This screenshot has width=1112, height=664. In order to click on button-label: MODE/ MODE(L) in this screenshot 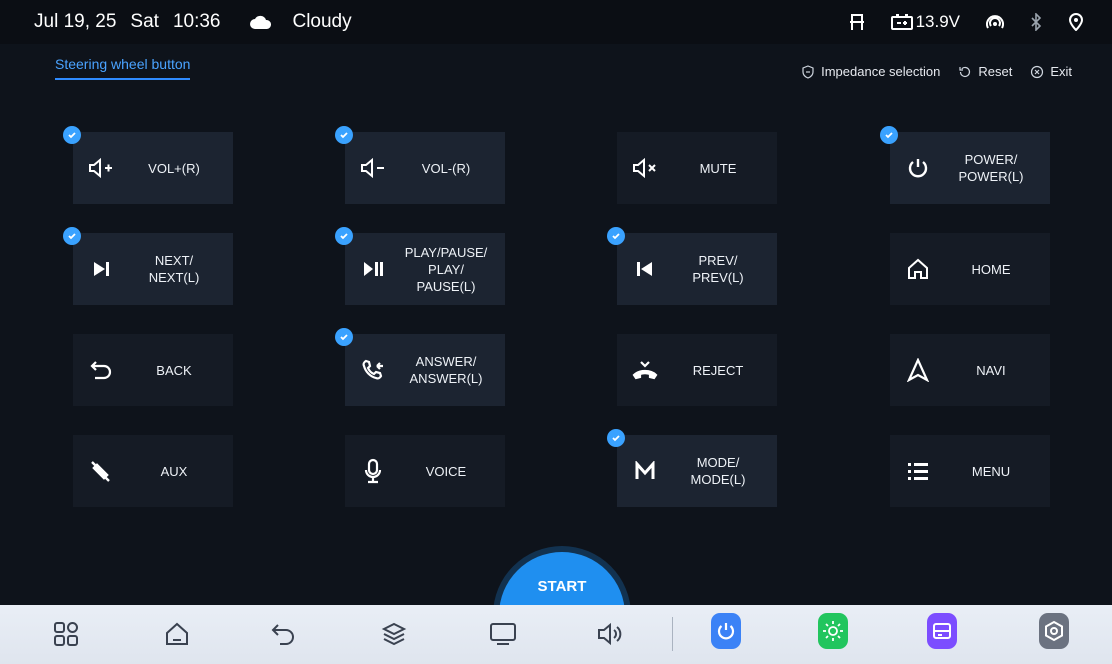, I will do `click(718, 471)`.